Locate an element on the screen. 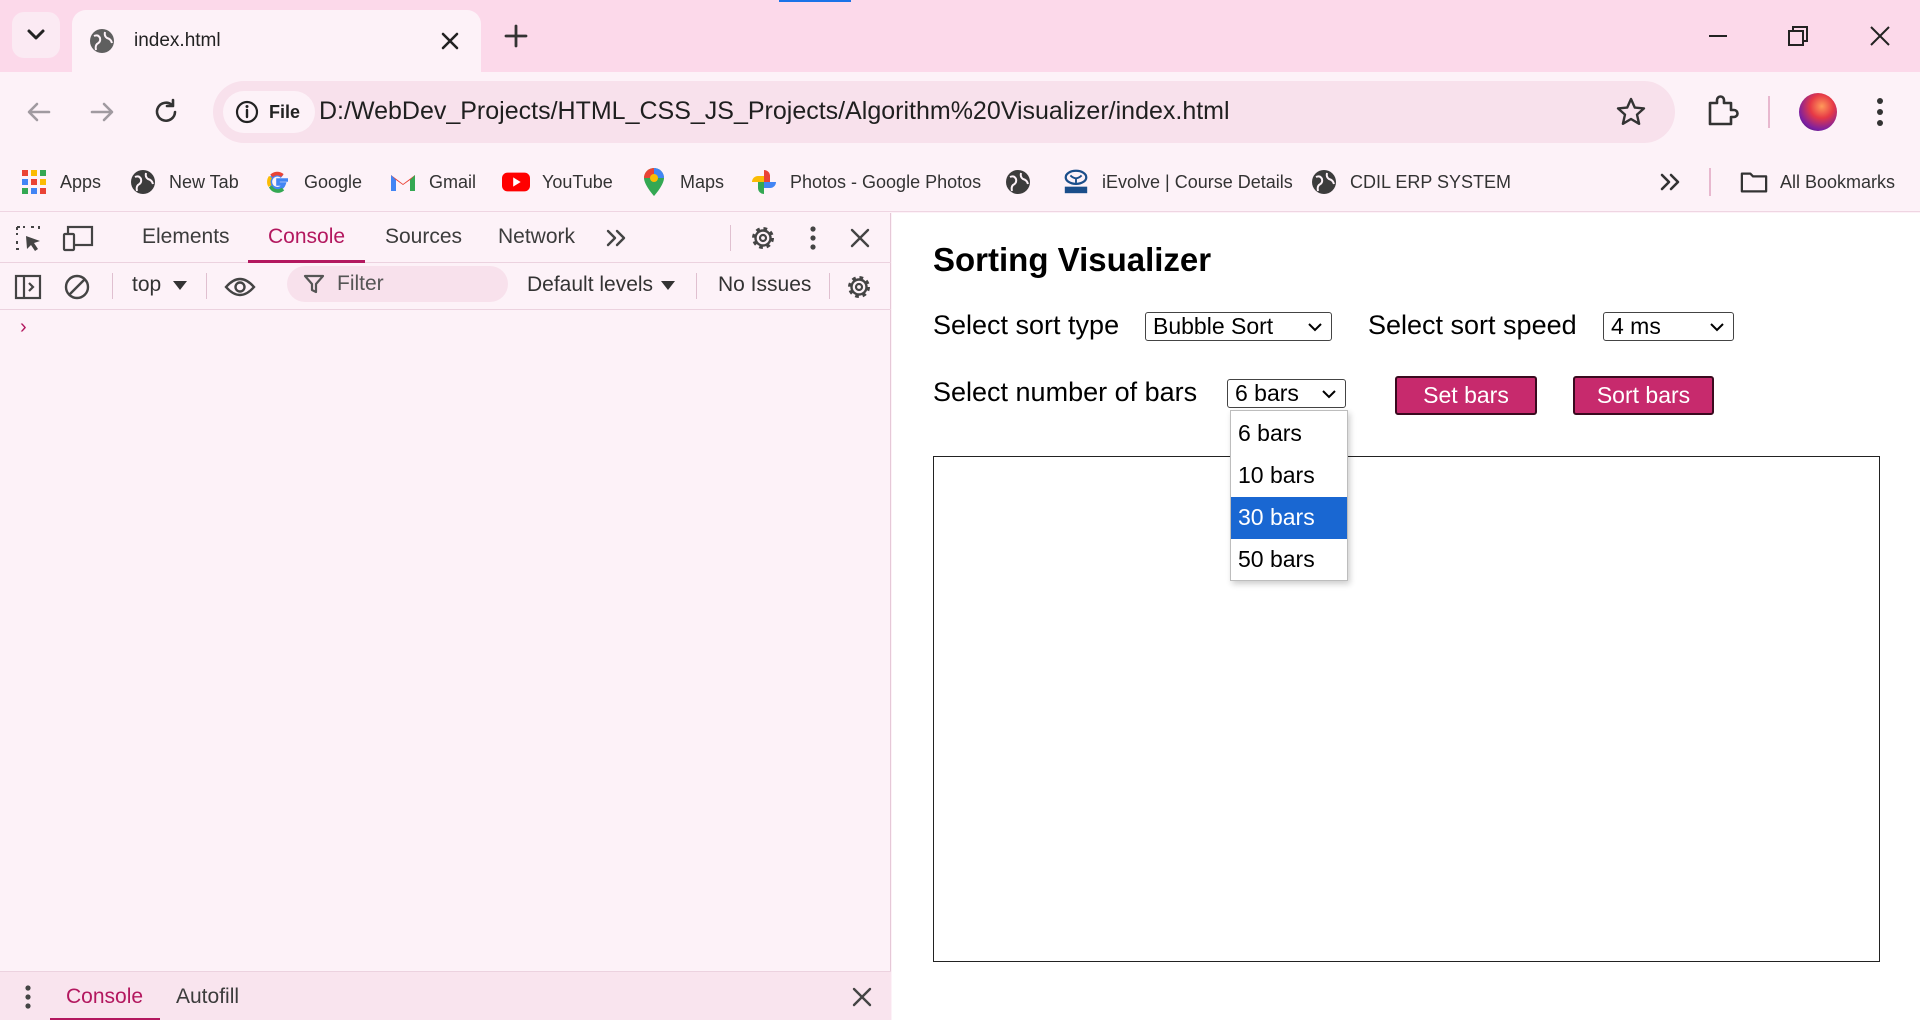 This screenshot has height=1020, width=1920. bookmark-gmail: Gmail is located at coordinates (432, 182).